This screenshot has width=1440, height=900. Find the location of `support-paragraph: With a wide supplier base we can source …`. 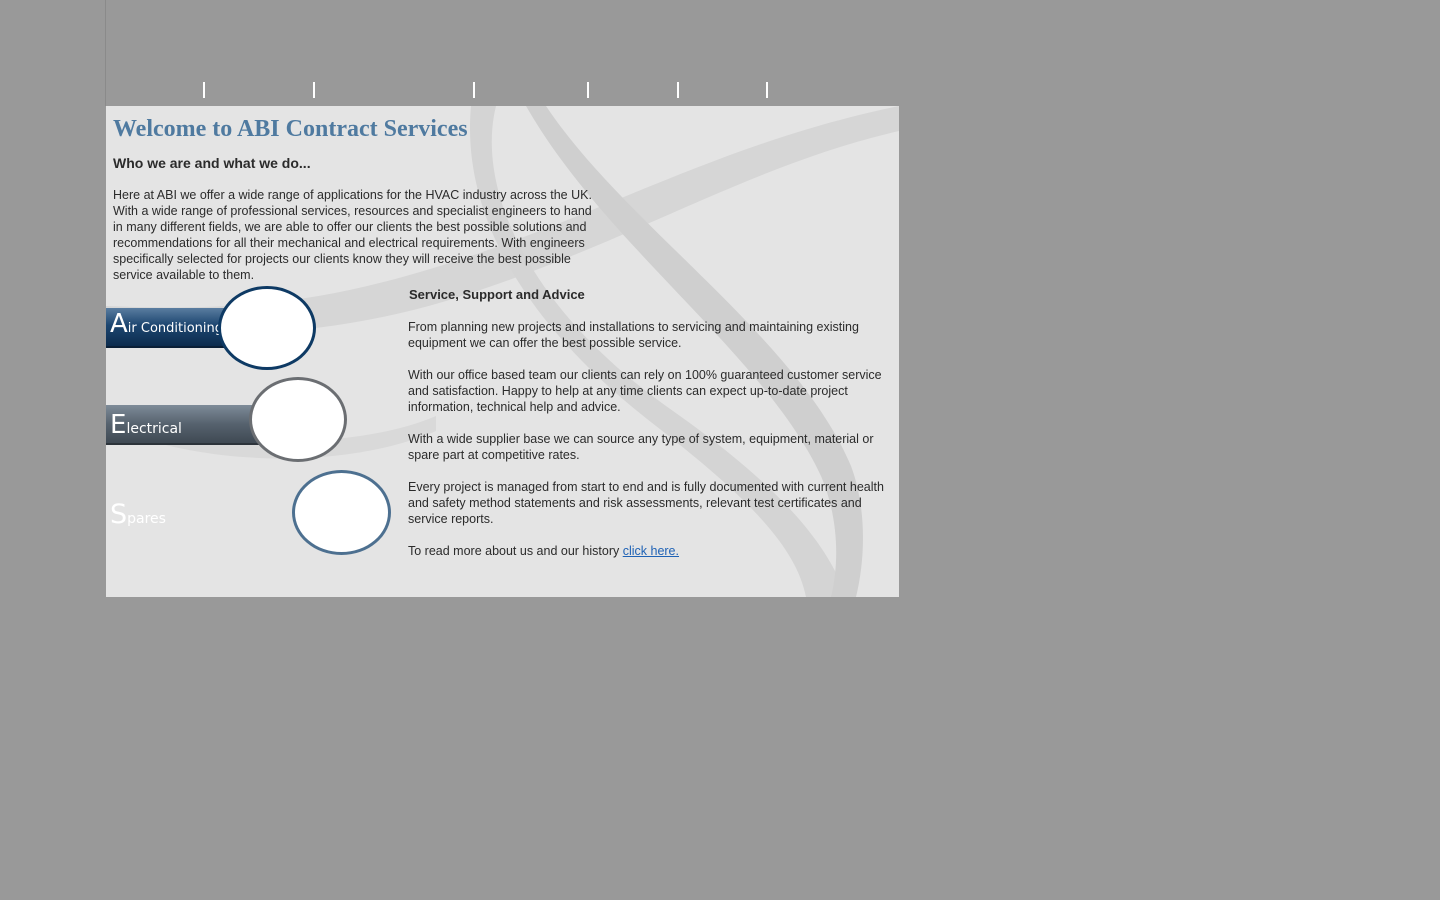

support-paragraph: With a wide supplier base we can source … is located at coordinates (641, 447).